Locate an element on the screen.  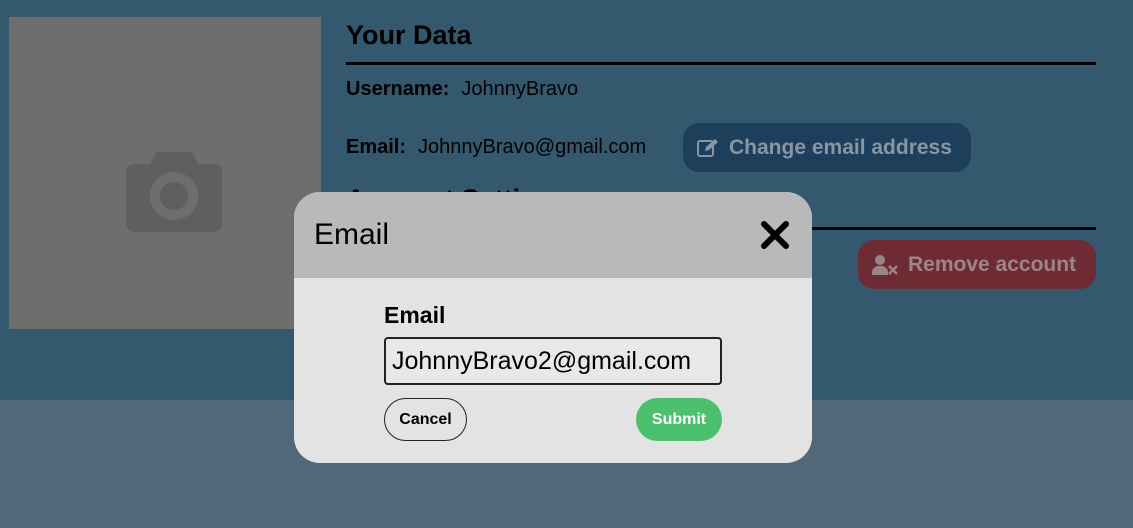
your-data-heading: Your Data is located at coordinates (409, 35).